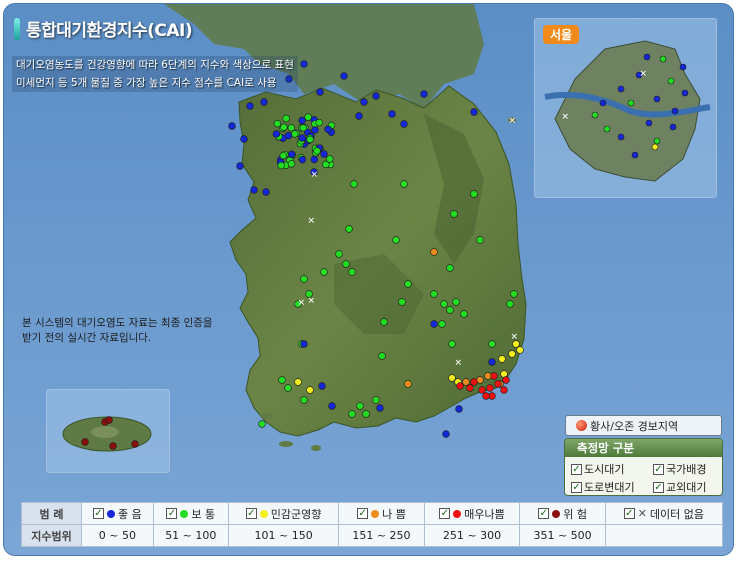 This screenshot has width=737, height=562. I want to click on network-option-urban: ✓ 도시대기, so click(612, 469).